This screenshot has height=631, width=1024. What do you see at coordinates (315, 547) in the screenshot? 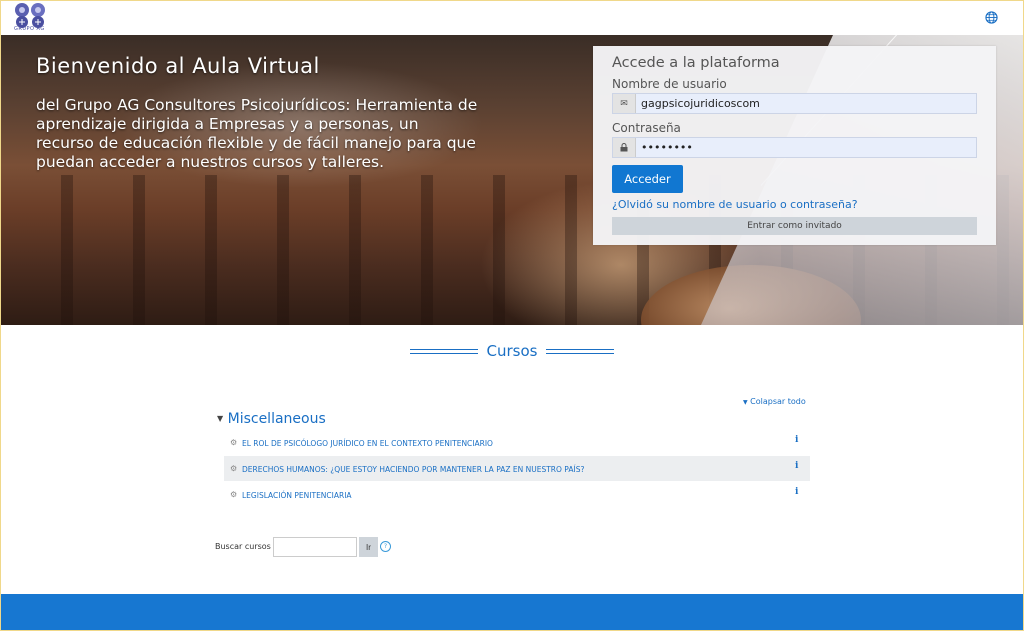
I see `search-courses-input` at bounding box center [315, 547].